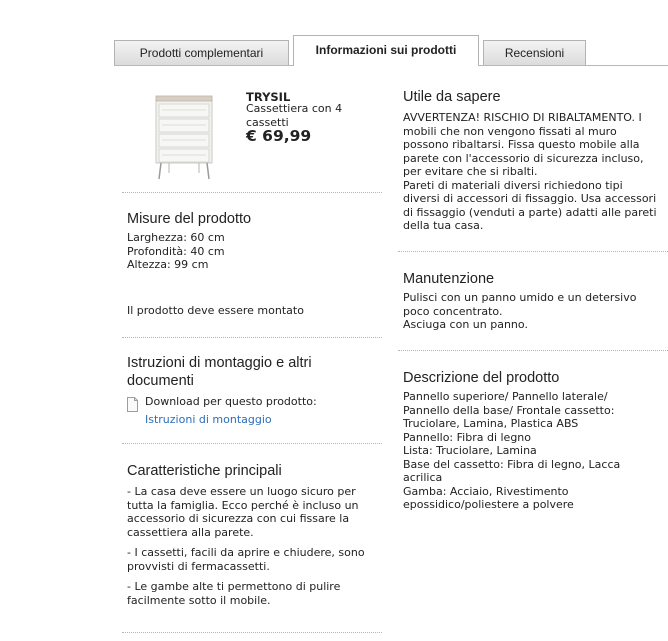 The image size is (668, 641). I want to click on product-price: € 69,99, so click(279, 136).